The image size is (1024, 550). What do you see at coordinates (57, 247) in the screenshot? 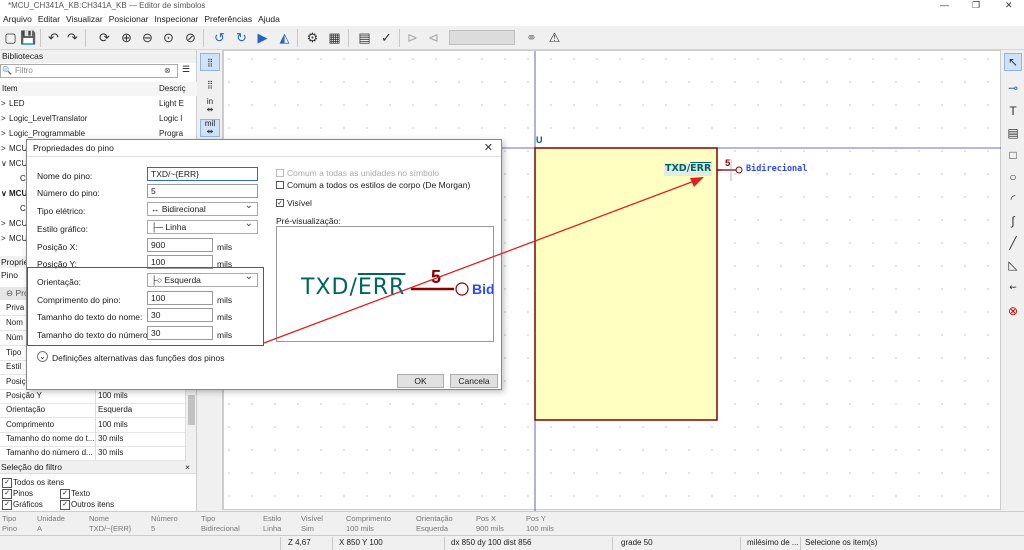
I see `pos-x-label: Posição X:` at bounding box center [57, 247].